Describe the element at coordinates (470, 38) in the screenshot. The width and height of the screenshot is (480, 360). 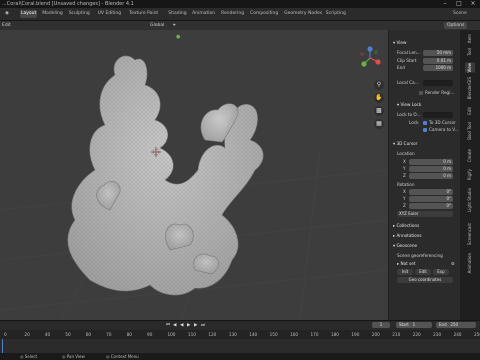
I see `sidebar-tab: Item` at that location.